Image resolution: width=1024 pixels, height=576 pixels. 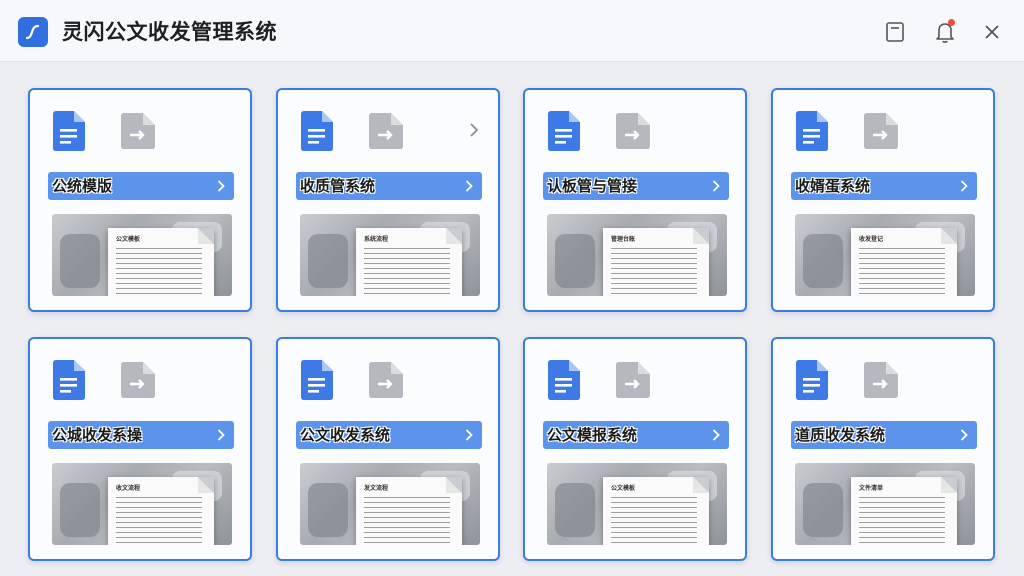 What do you see at coordinates (376, 488) in the screenshot?
I see `preview-heading: 发文流程` at bounding box center [376, 488].